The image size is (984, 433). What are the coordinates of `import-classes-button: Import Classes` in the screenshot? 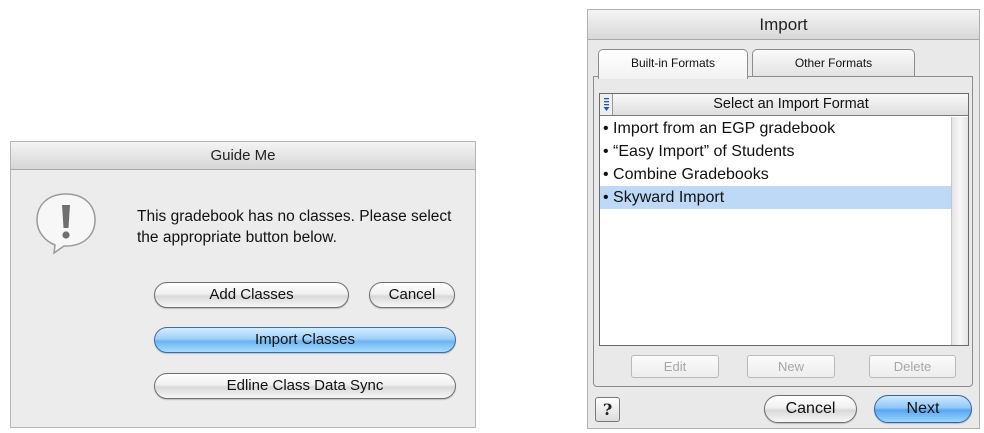 It's located at (305, 340).